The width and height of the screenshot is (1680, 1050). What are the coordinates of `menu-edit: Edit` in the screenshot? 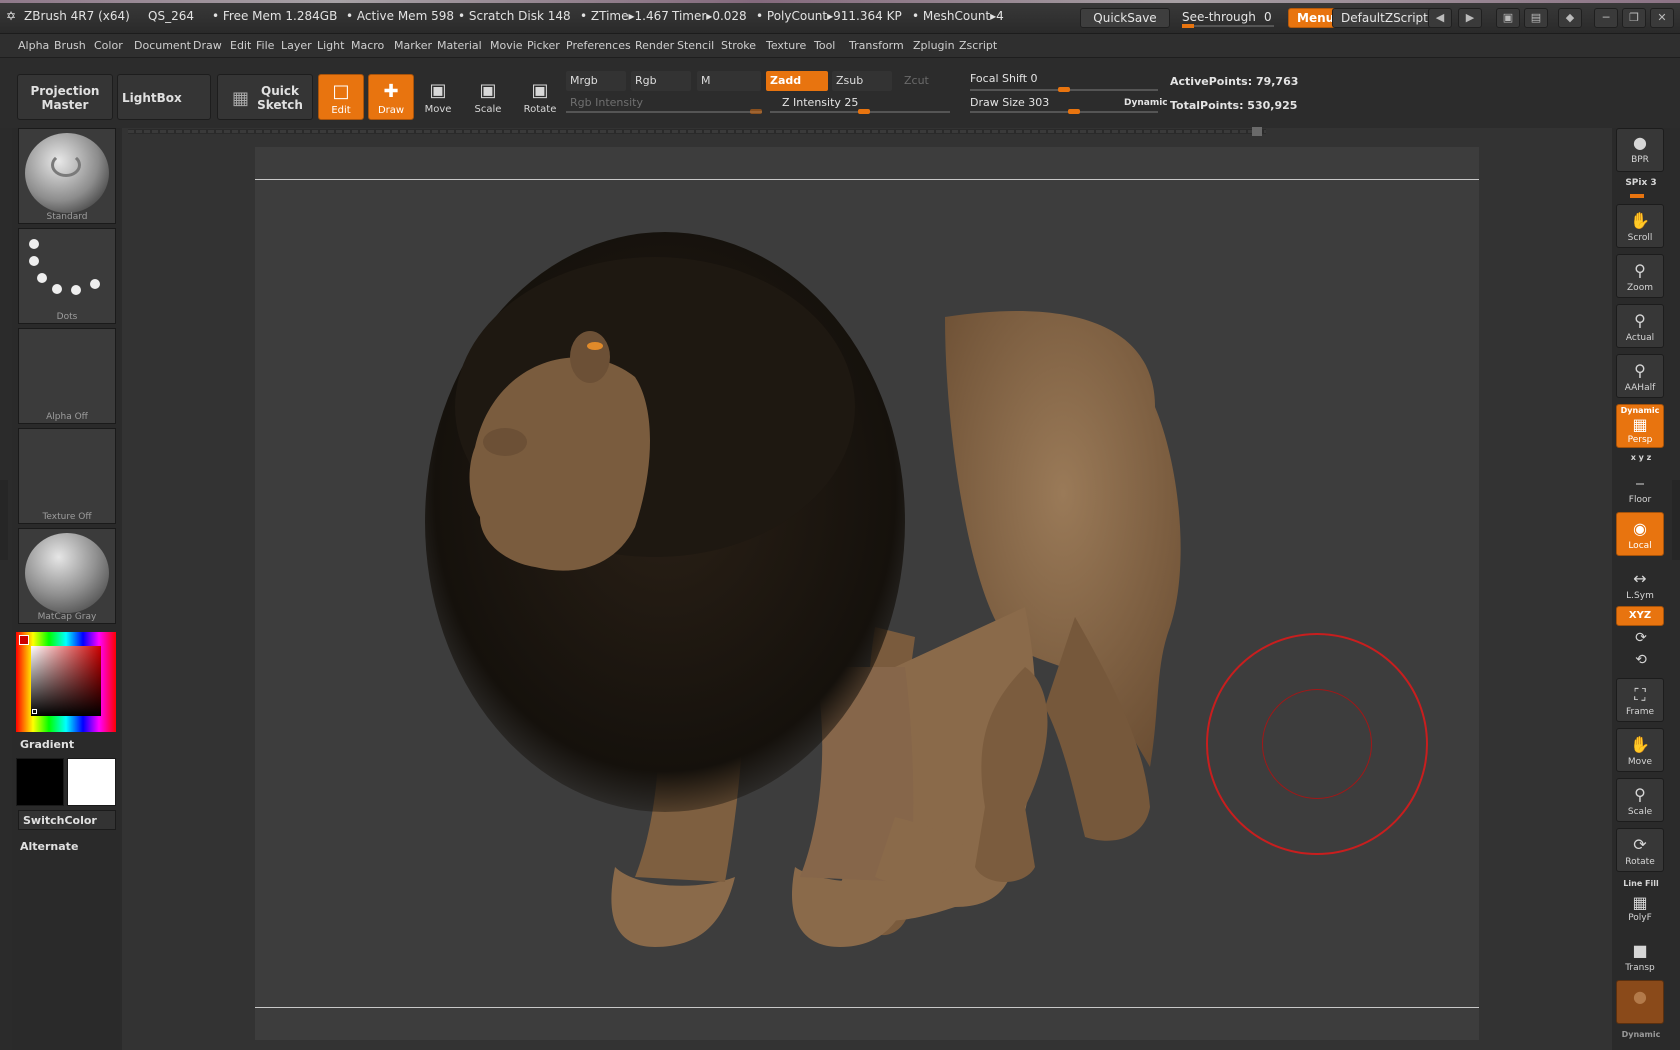 It's located at (240, 45).